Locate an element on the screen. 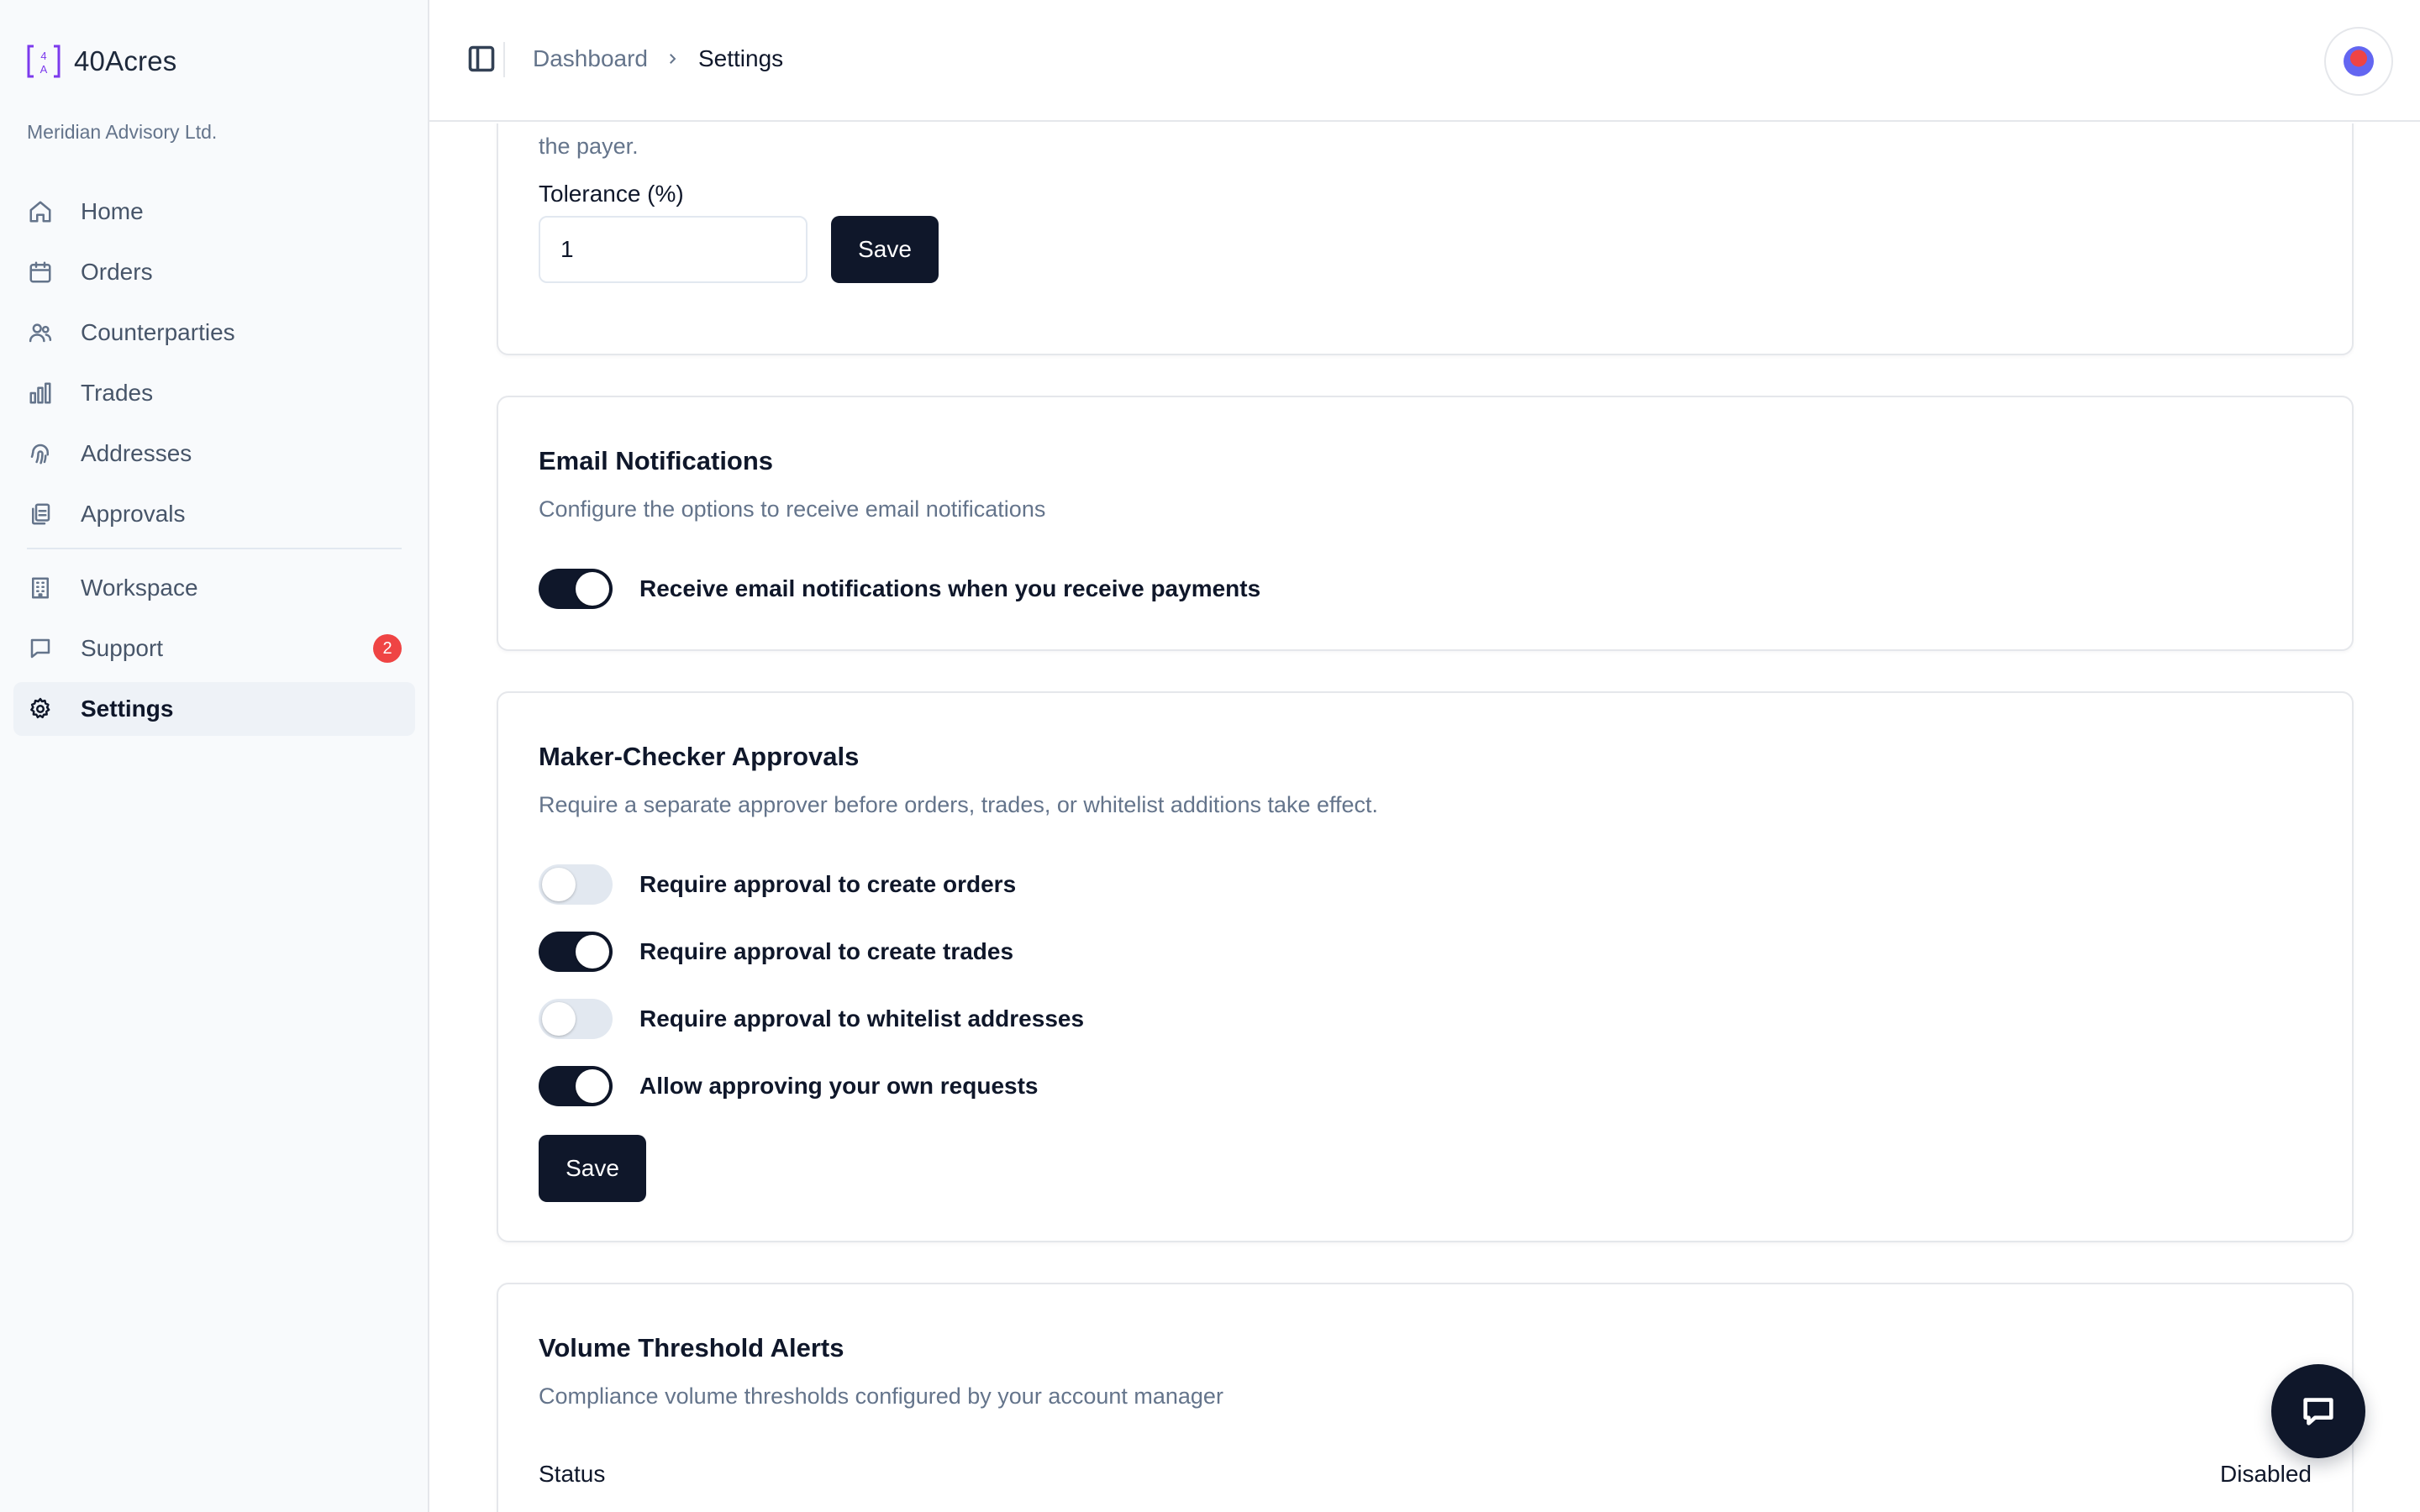  approval-whitelist-toggle-row: Require approval to whitelist addresses is located at coordinates (811, 1019).